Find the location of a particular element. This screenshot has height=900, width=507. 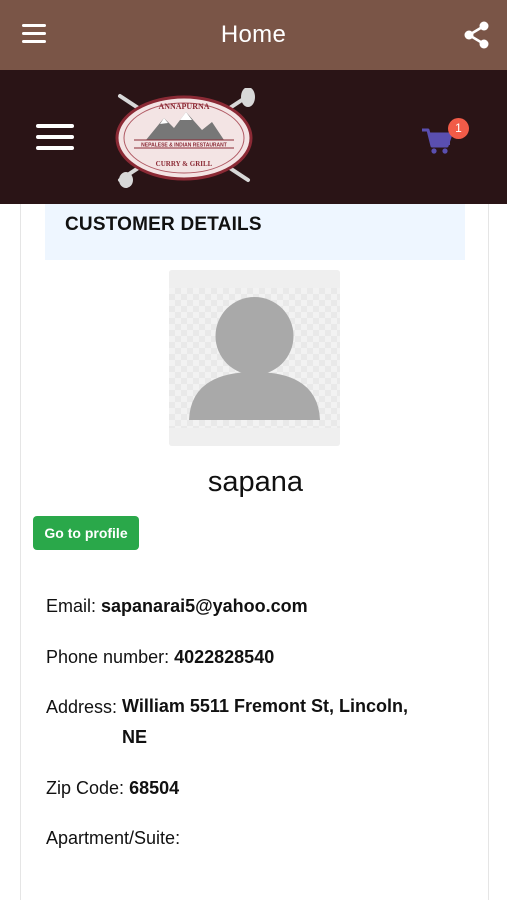

go-to-profile-button: Go to profile is located at coordinates (86, 533).